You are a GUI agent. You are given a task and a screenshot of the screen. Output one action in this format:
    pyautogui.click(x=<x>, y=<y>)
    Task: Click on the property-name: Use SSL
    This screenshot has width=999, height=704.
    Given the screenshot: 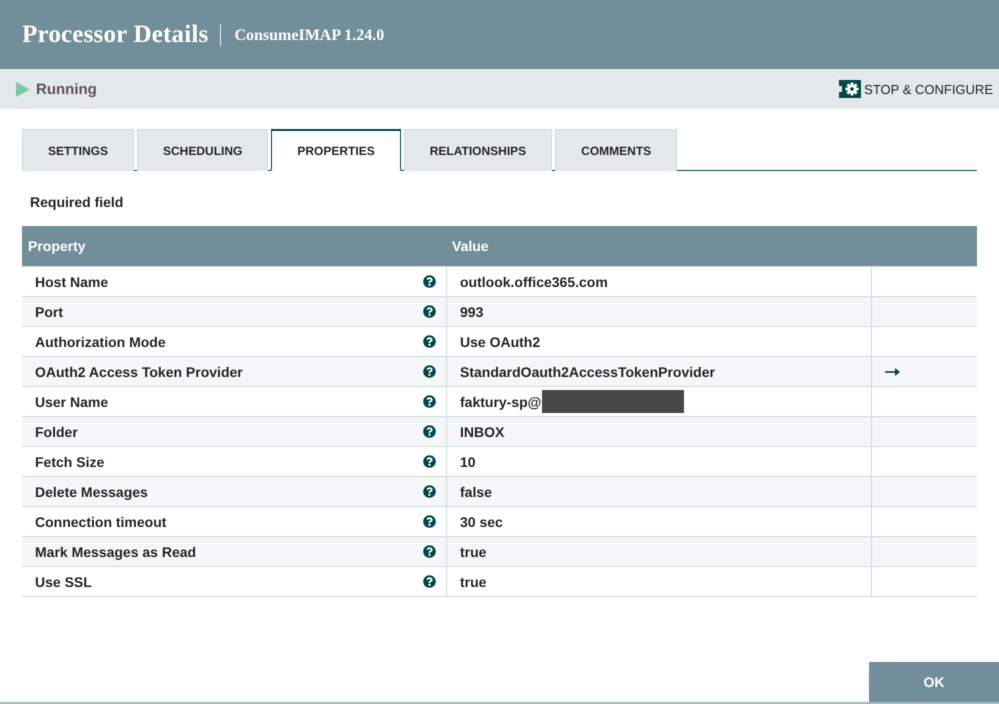 What is the action you would take?
    pyautogui.click(x=63, y=582)
    